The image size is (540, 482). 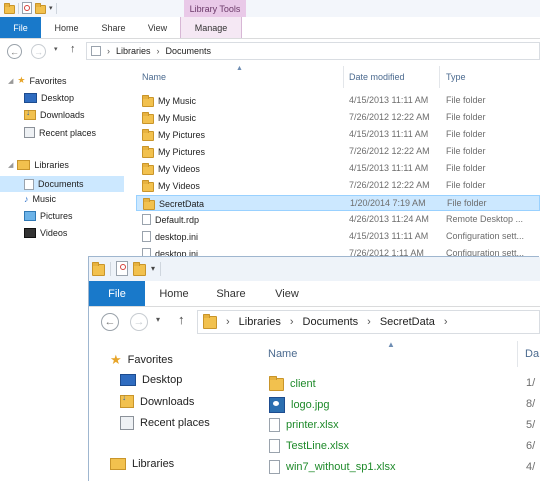 I want to click on file-row: TestLine.xlsx 6/, so click(x=400, y=447).